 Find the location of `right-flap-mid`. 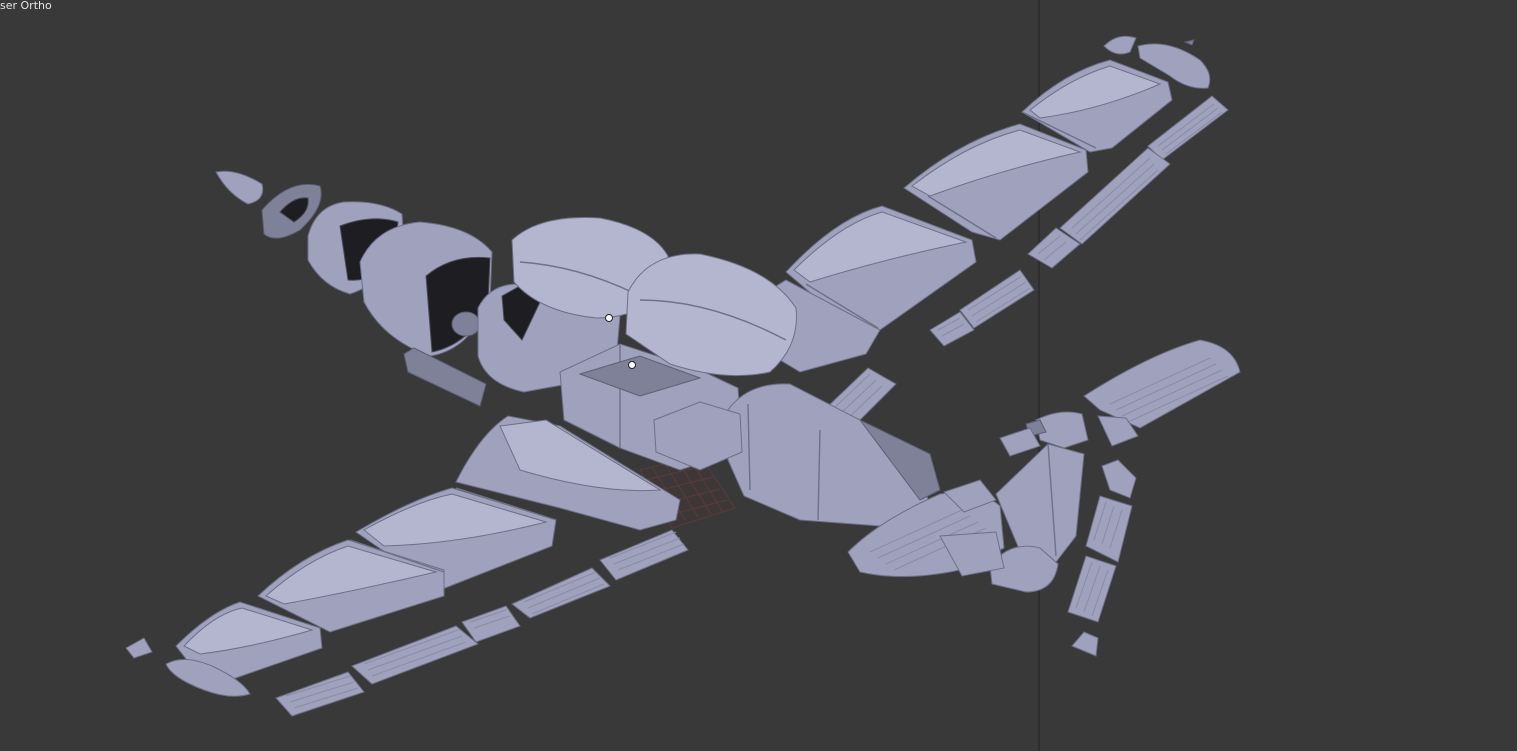

right-flap-mid is located at coordinates (997, 299).